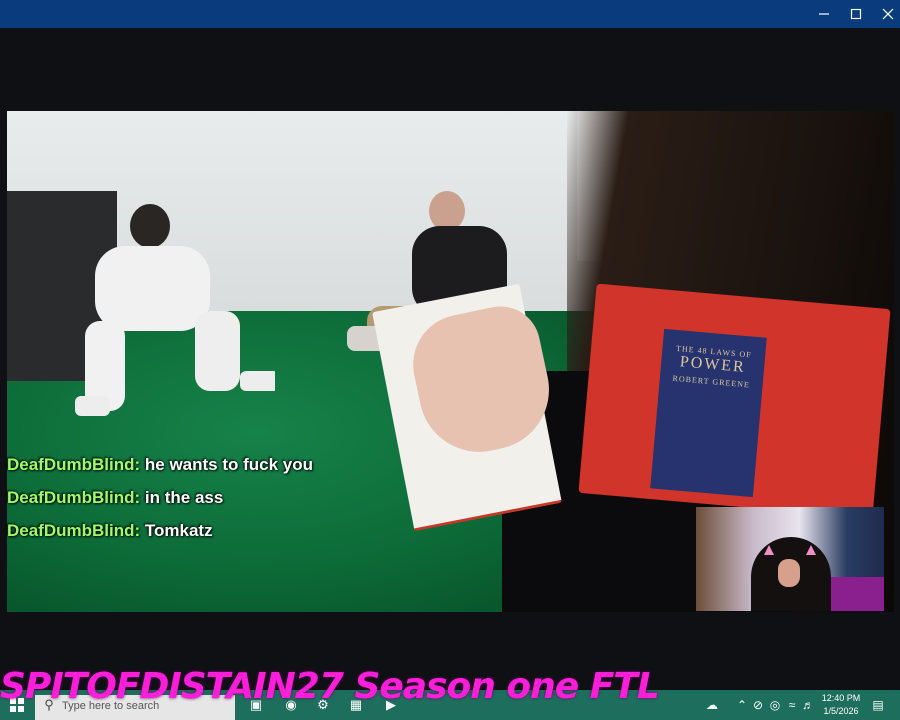  What do you see at coordinates (227, 464) in the screenshot?
I see `chat-text: he wants to fuck you` at bounding box center [227, 464].